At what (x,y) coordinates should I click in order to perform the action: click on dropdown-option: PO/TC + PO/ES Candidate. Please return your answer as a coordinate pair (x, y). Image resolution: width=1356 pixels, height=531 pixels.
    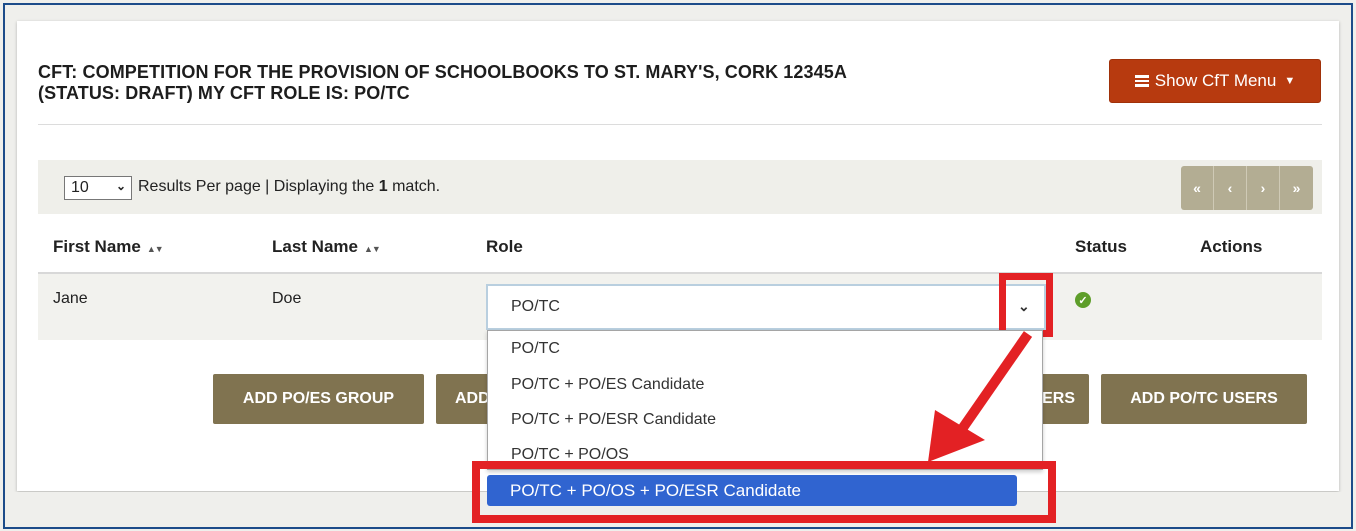
    Looking at the image, I should click on (607, 385).